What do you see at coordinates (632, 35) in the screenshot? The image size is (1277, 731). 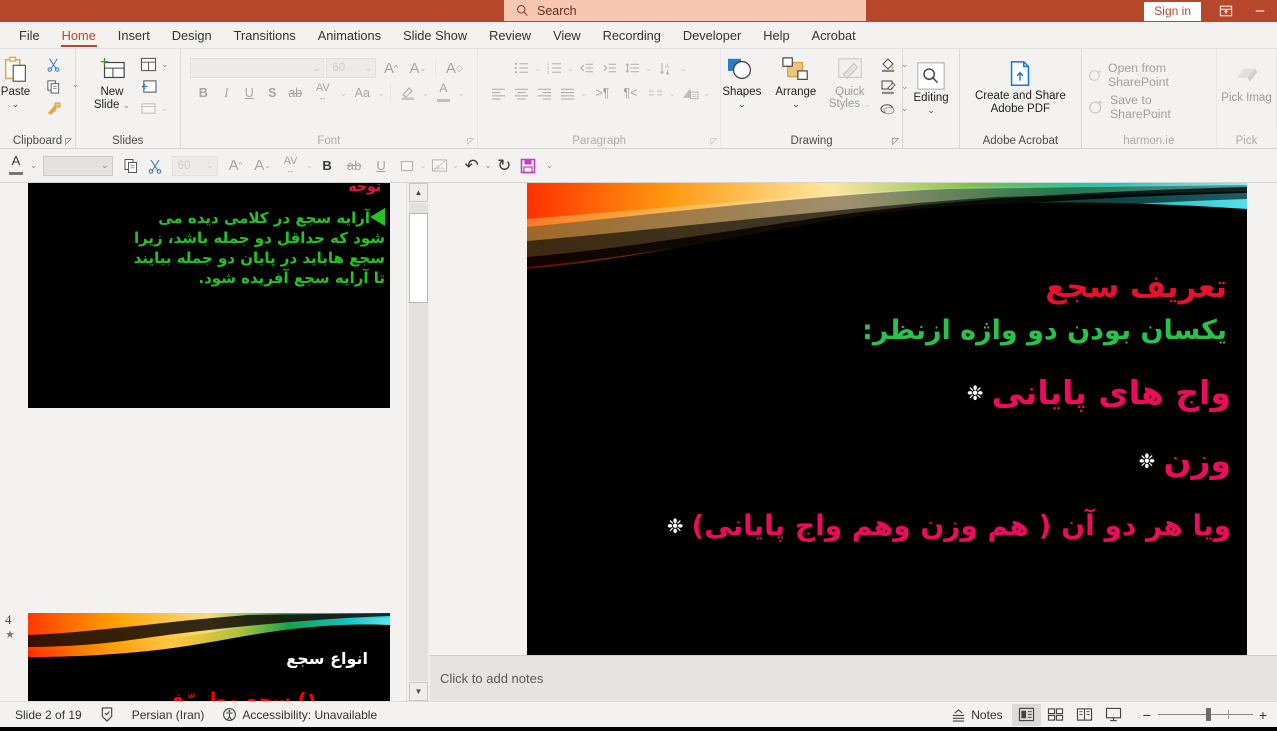 I see `tab-recording: Recording` at bounding box center [632, 35].